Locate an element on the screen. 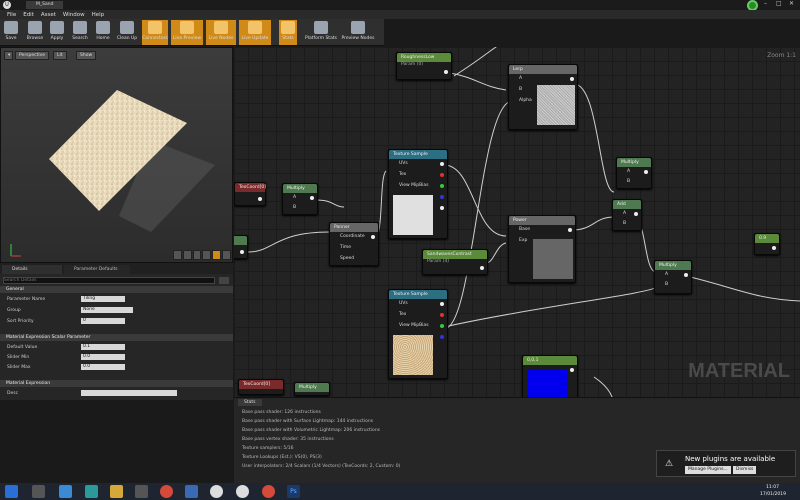  default-value-field: 0.1 is located at coordinates (103, 347).